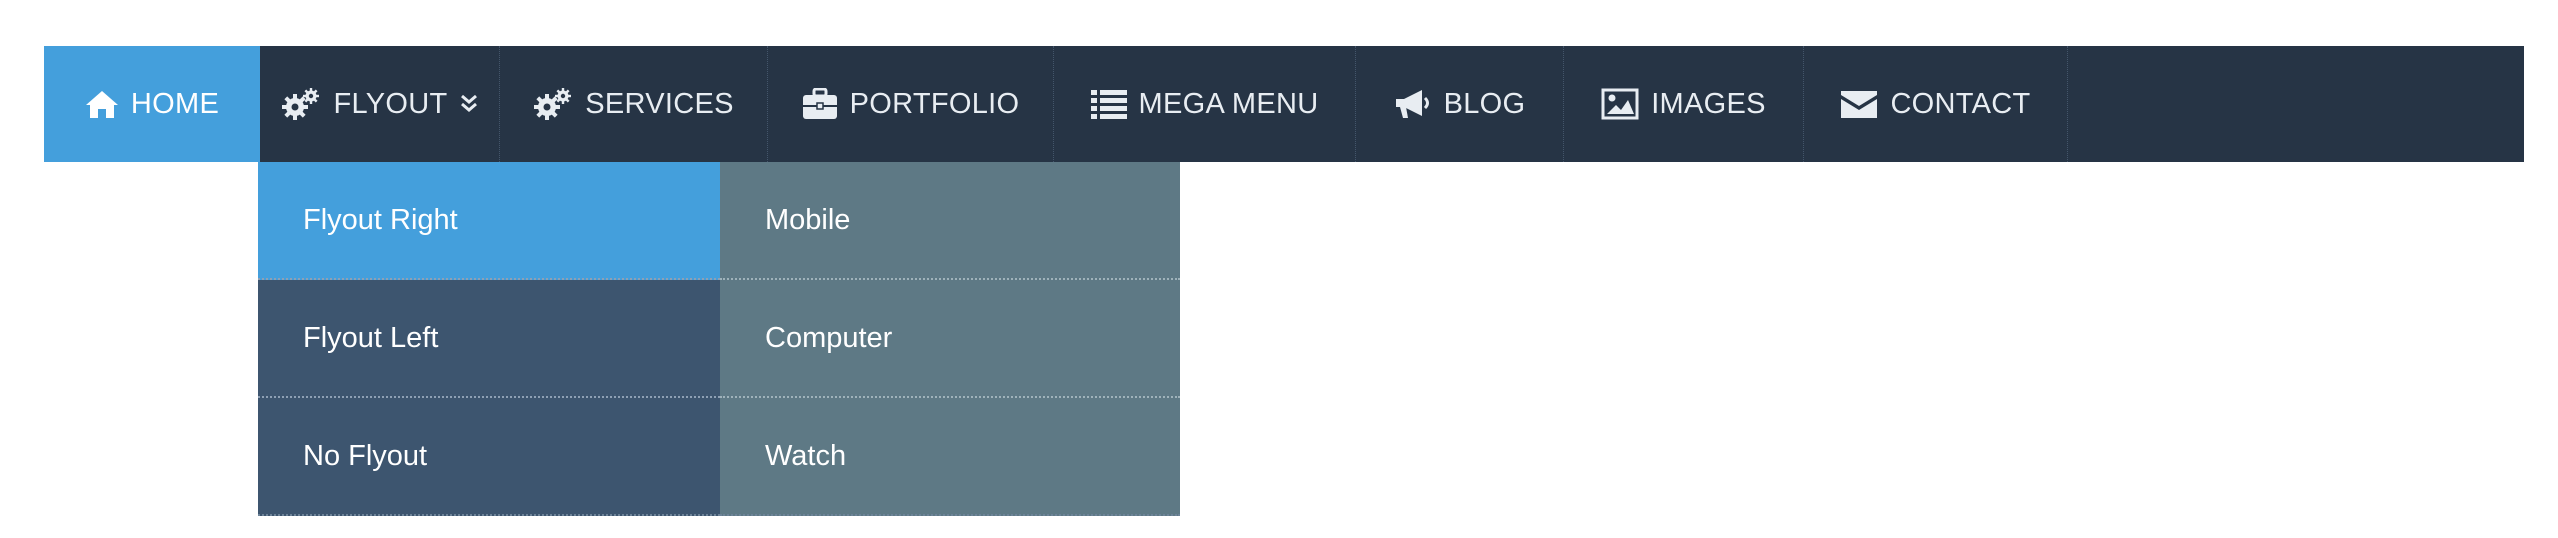 The height and width of the screenshot is (538, 2558). I want to click on nav-item-contact: CONTACT, so click(1936, 104).